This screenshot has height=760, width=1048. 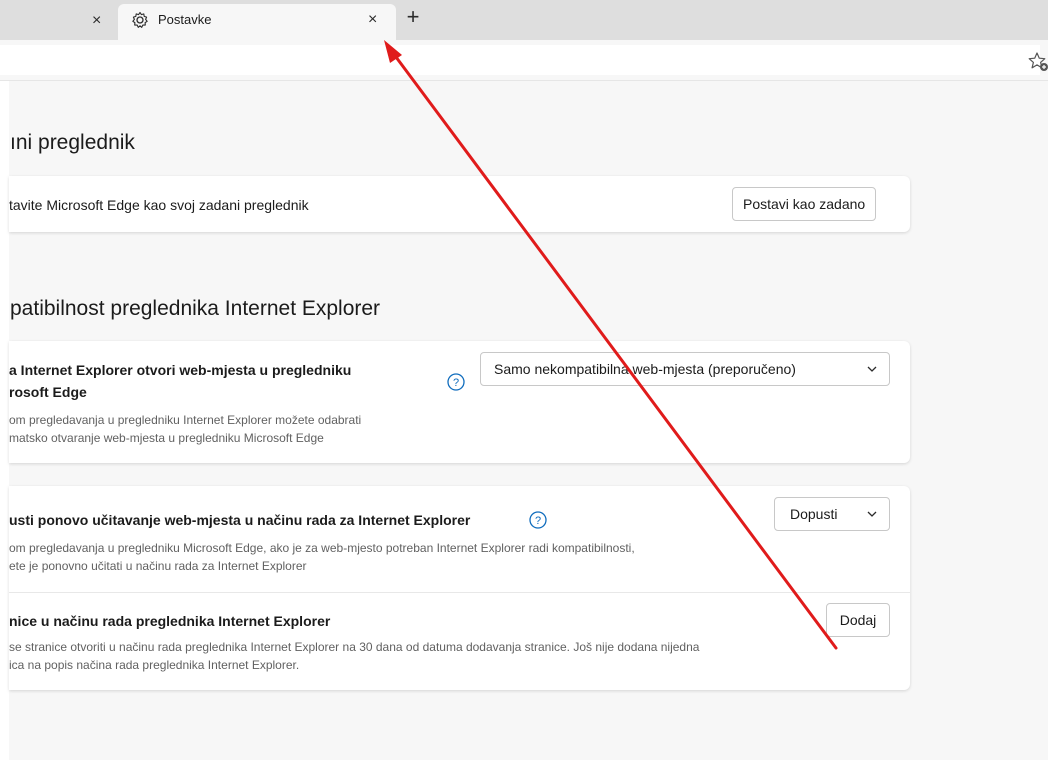 What do you see at coordinates (59, 22) in the screenshot?
I see `tab-previous: ×` at bounding box center [59, 22].